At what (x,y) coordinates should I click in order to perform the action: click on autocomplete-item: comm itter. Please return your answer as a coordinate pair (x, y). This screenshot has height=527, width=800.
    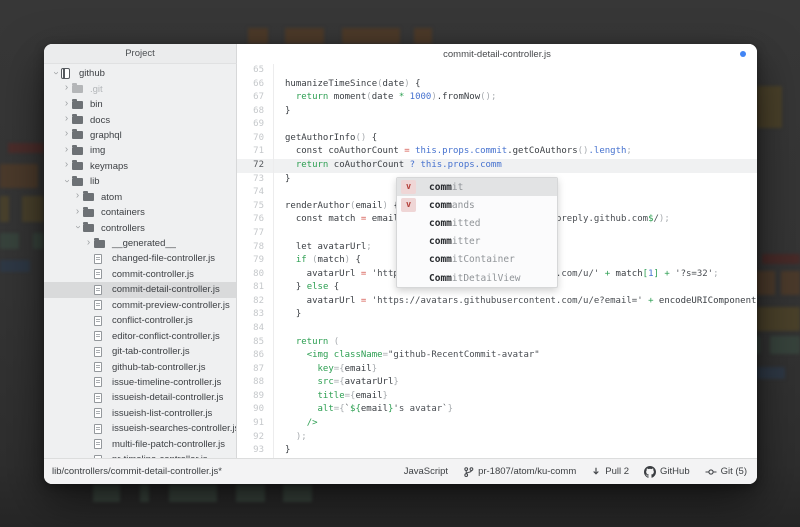
    Looking at the image, I should click on (477, 242).